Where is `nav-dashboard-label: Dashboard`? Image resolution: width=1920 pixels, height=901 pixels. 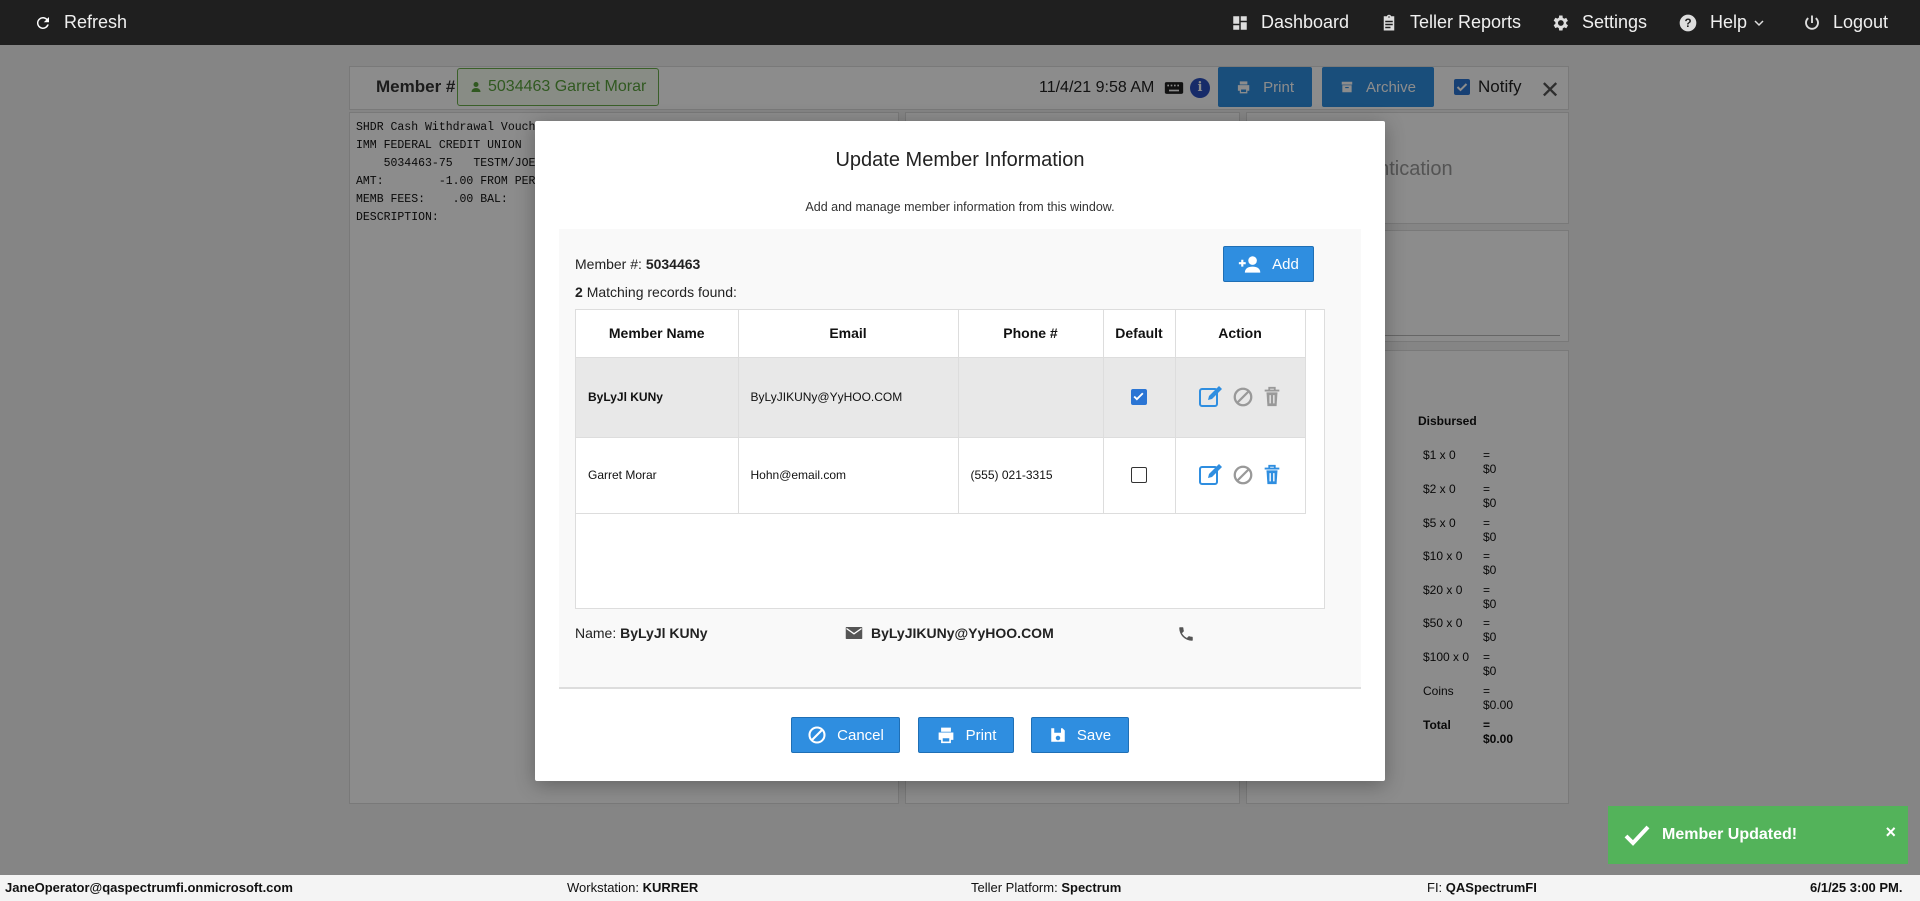 nav-dashboard-label: Dashboard is located at coordinates (1305, 22).